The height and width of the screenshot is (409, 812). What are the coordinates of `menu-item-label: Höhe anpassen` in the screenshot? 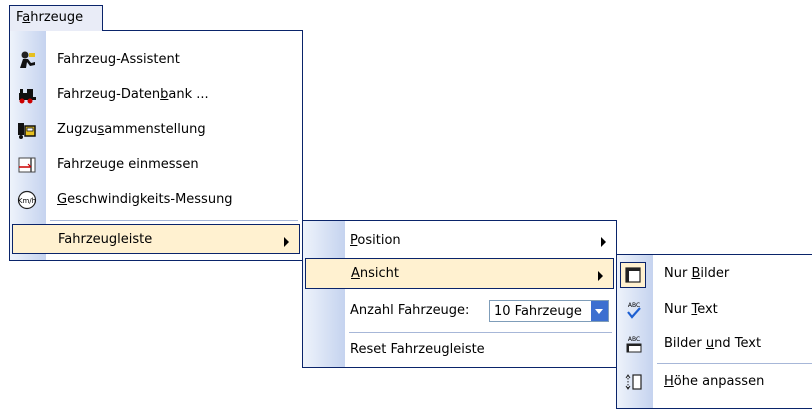 It's located at (714, 381).